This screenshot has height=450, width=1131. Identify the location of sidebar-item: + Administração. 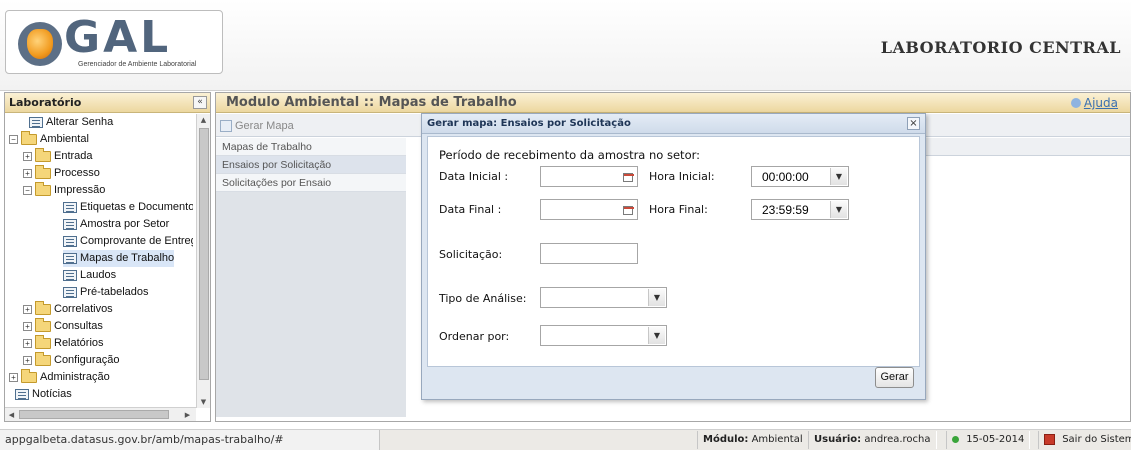
(59, 377).